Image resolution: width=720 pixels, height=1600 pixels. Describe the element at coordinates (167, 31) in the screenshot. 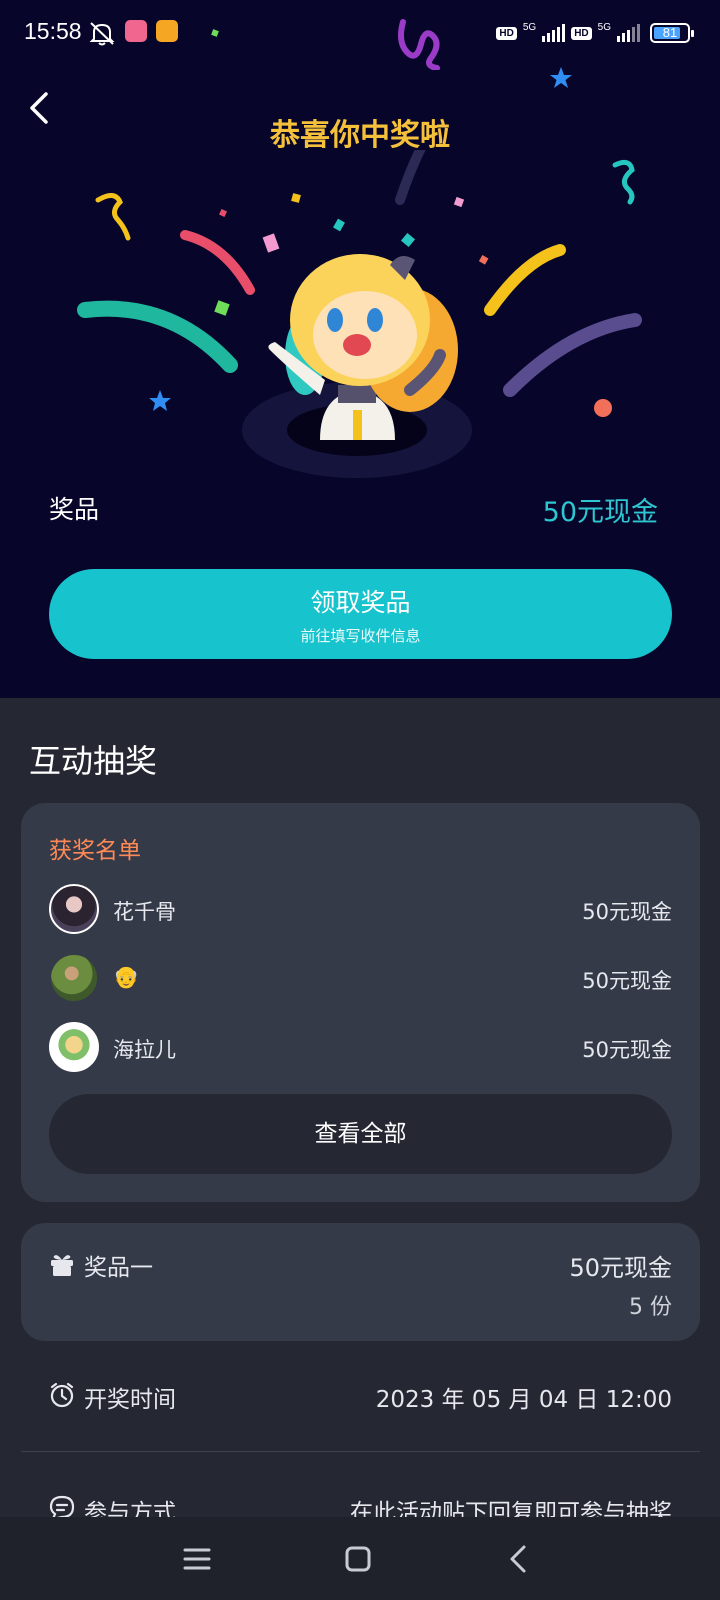

I see `notes-app-icon` at that location.